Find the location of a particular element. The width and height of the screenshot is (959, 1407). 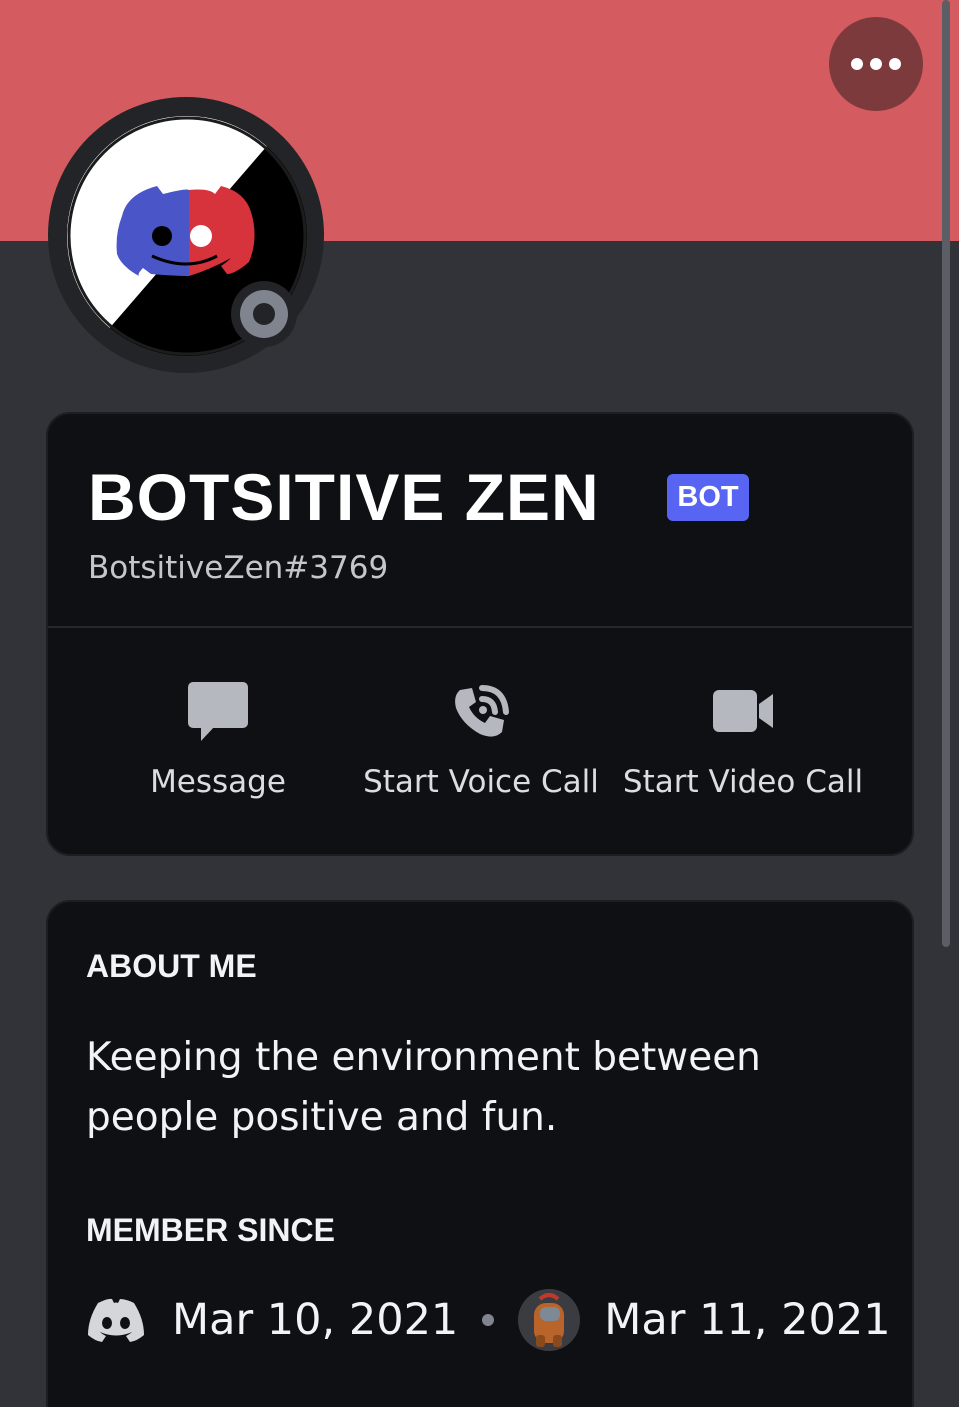

server-avatar-graphic is located at coordinates (549, 1320).